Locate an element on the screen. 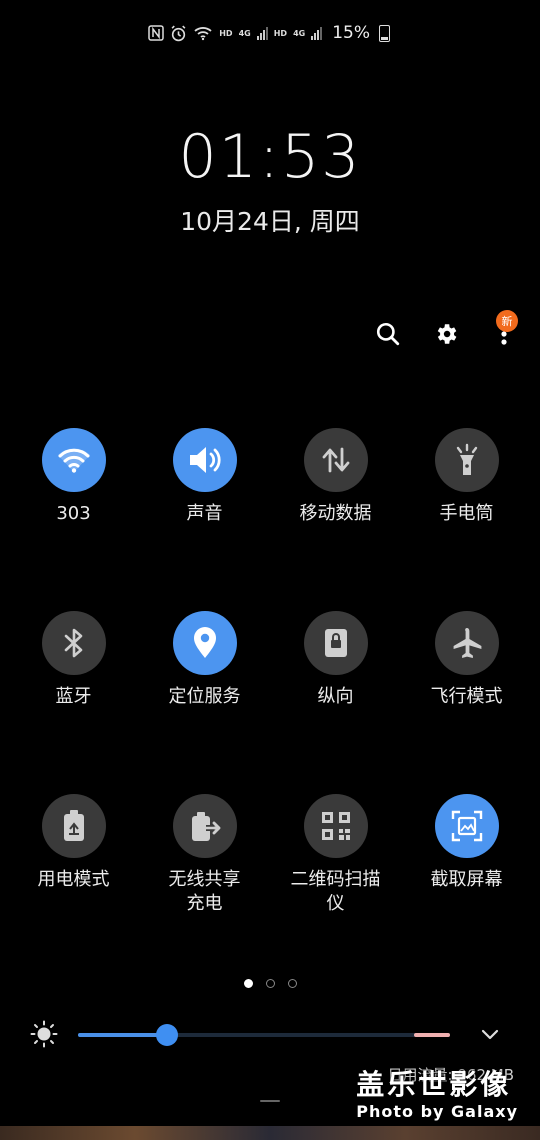  tile-portrait-toggle is located at coordinates (335, 643).